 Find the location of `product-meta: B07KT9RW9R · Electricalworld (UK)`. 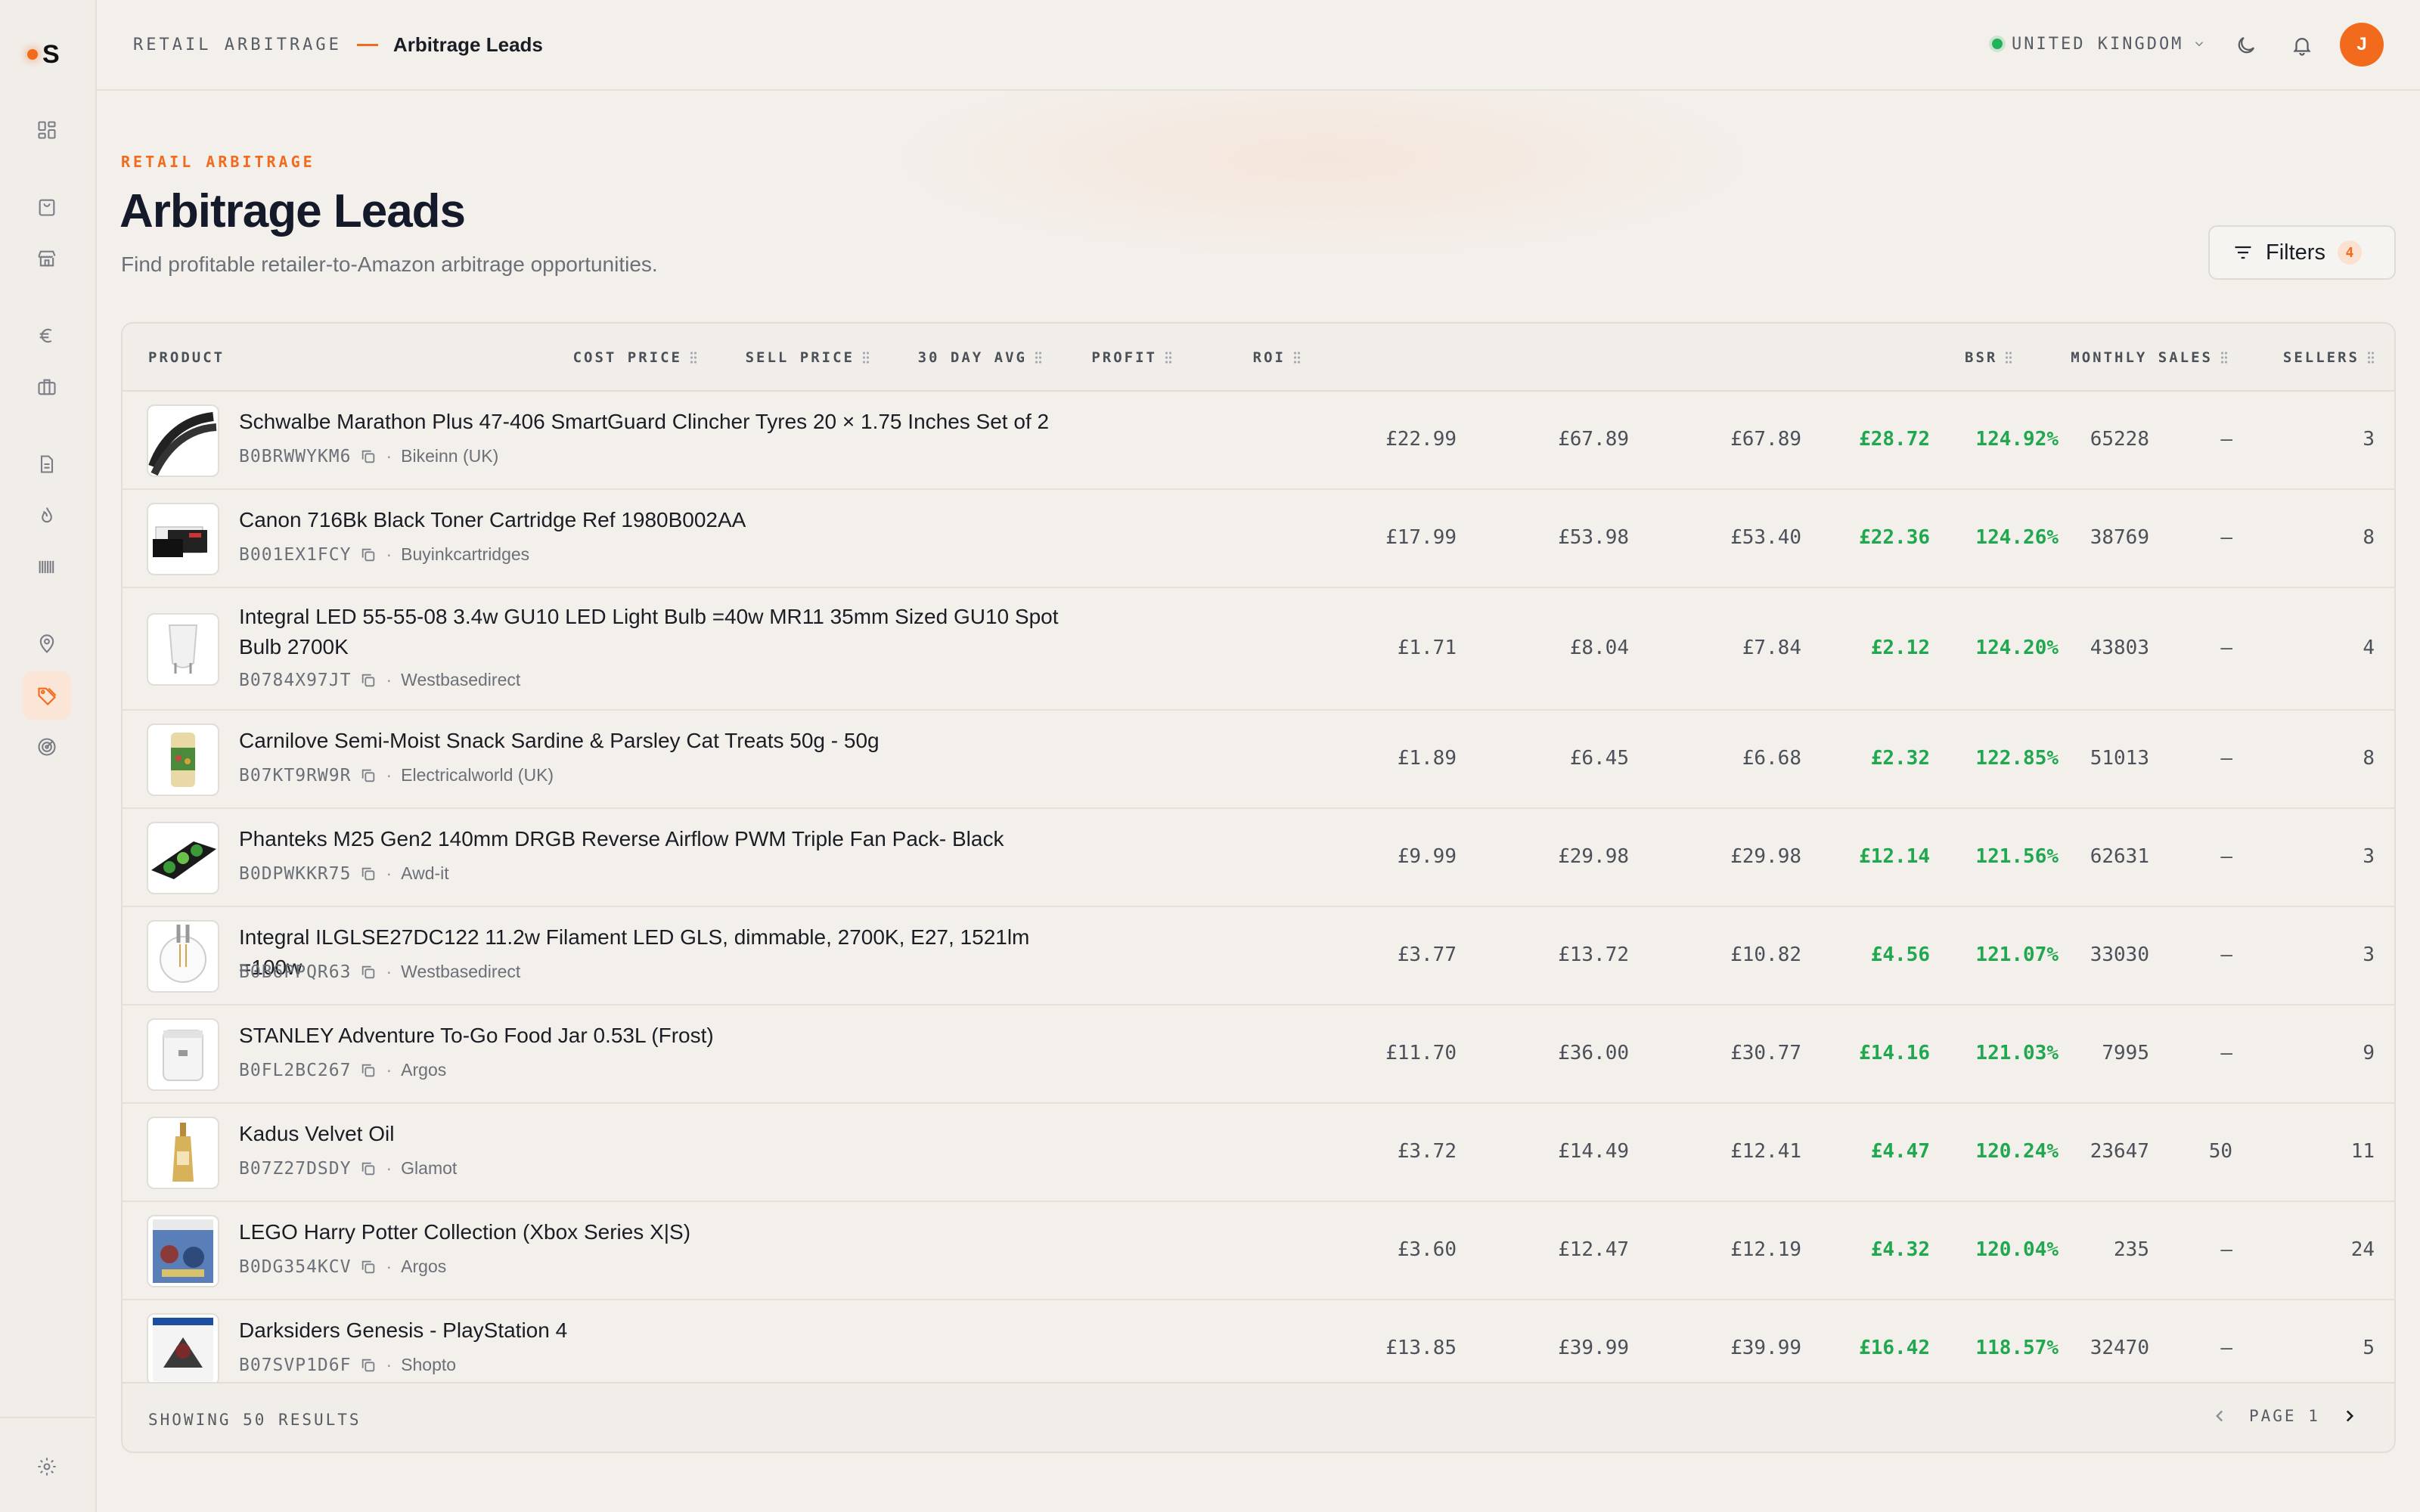

product-meta: B07KT9RW9R · Electricalworld (UK) is located at coordinates (396, 775).